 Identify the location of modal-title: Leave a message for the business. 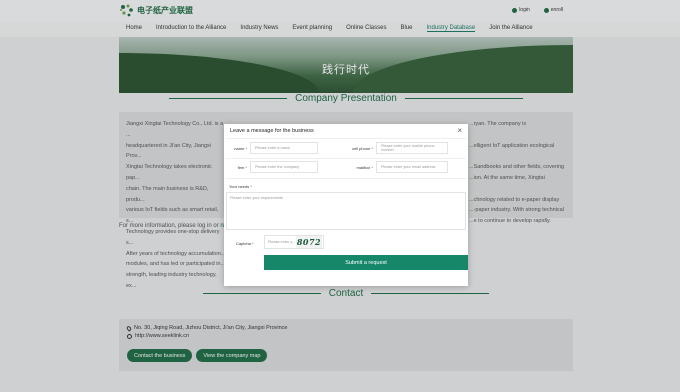
(272, 131).